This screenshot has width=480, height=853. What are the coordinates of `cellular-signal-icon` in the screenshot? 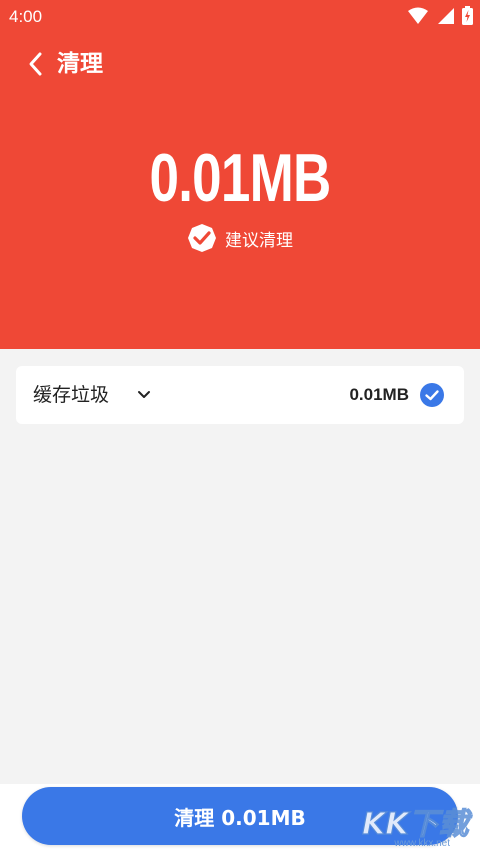 It's located at (446, 15).